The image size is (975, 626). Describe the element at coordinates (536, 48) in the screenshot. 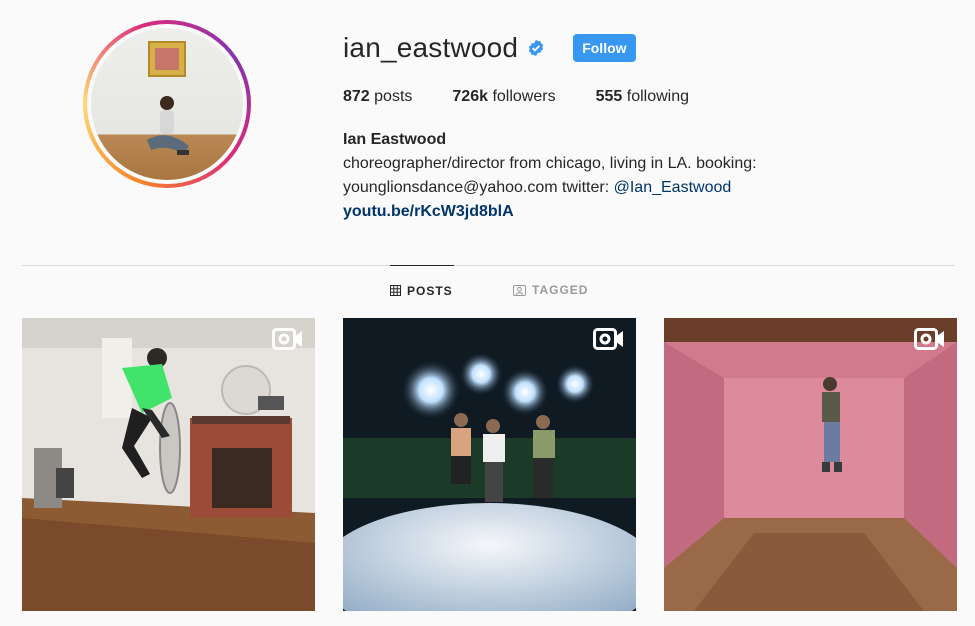

I see `verified-badge-icon` at that location.